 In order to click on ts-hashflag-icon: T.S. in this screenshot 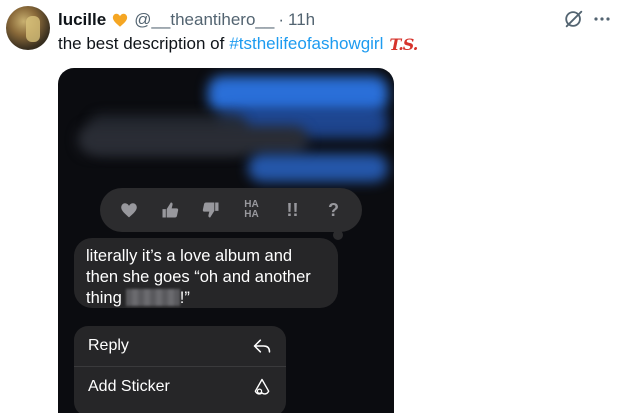, I will do `click(403, 44)`.